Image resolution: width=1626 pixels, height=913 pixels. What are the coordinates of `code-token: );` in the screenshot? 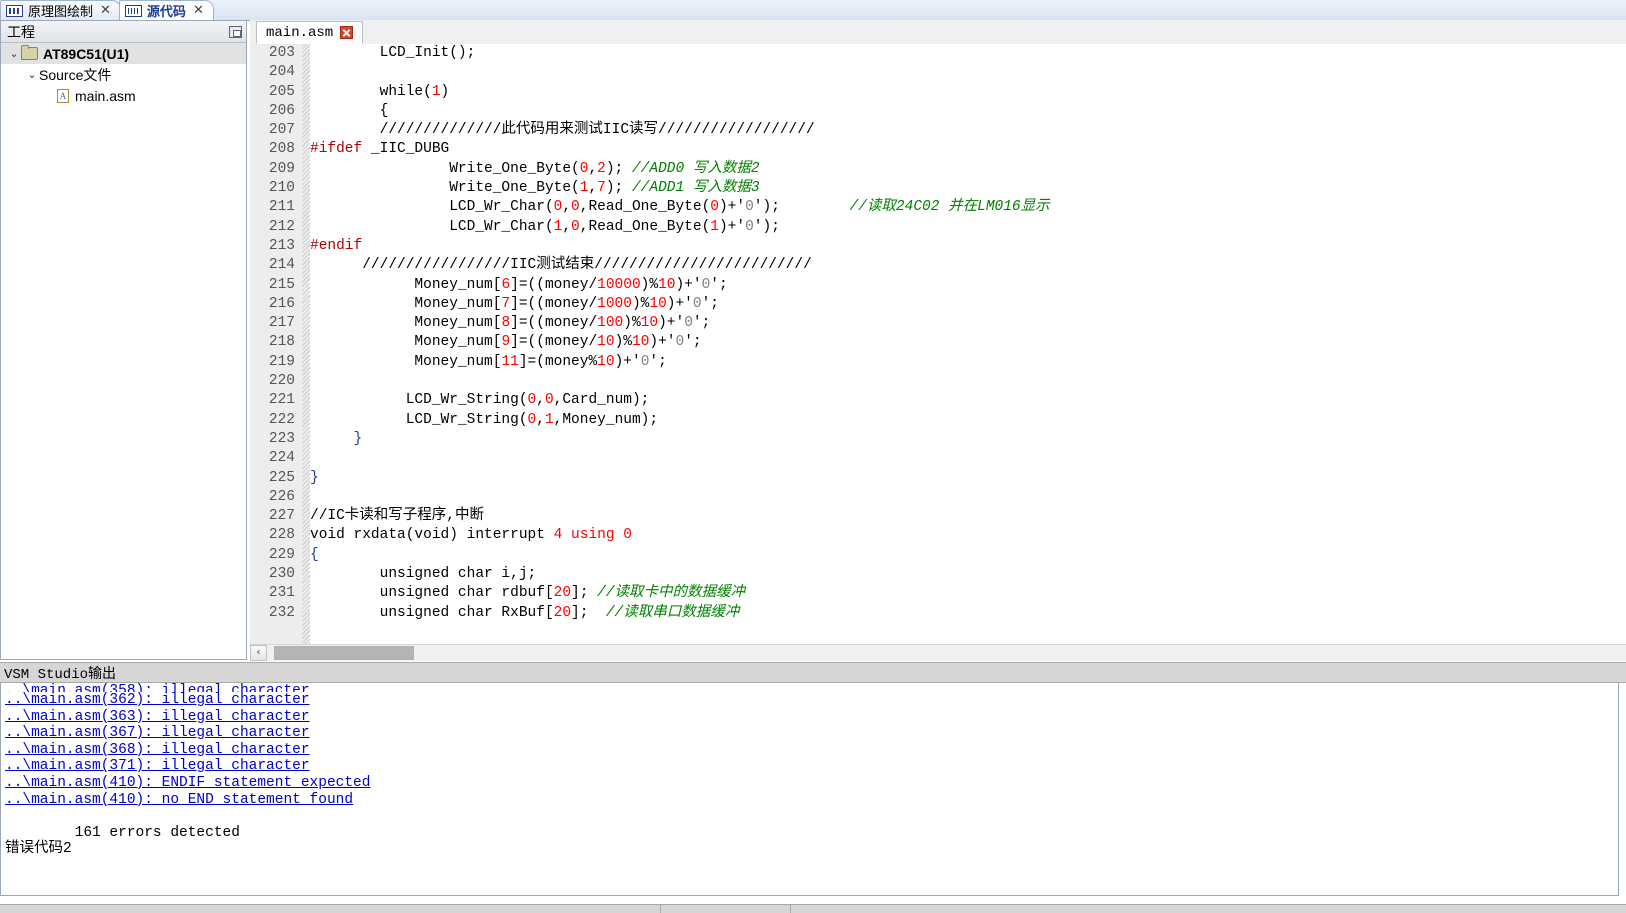 It's located at (618, 168).